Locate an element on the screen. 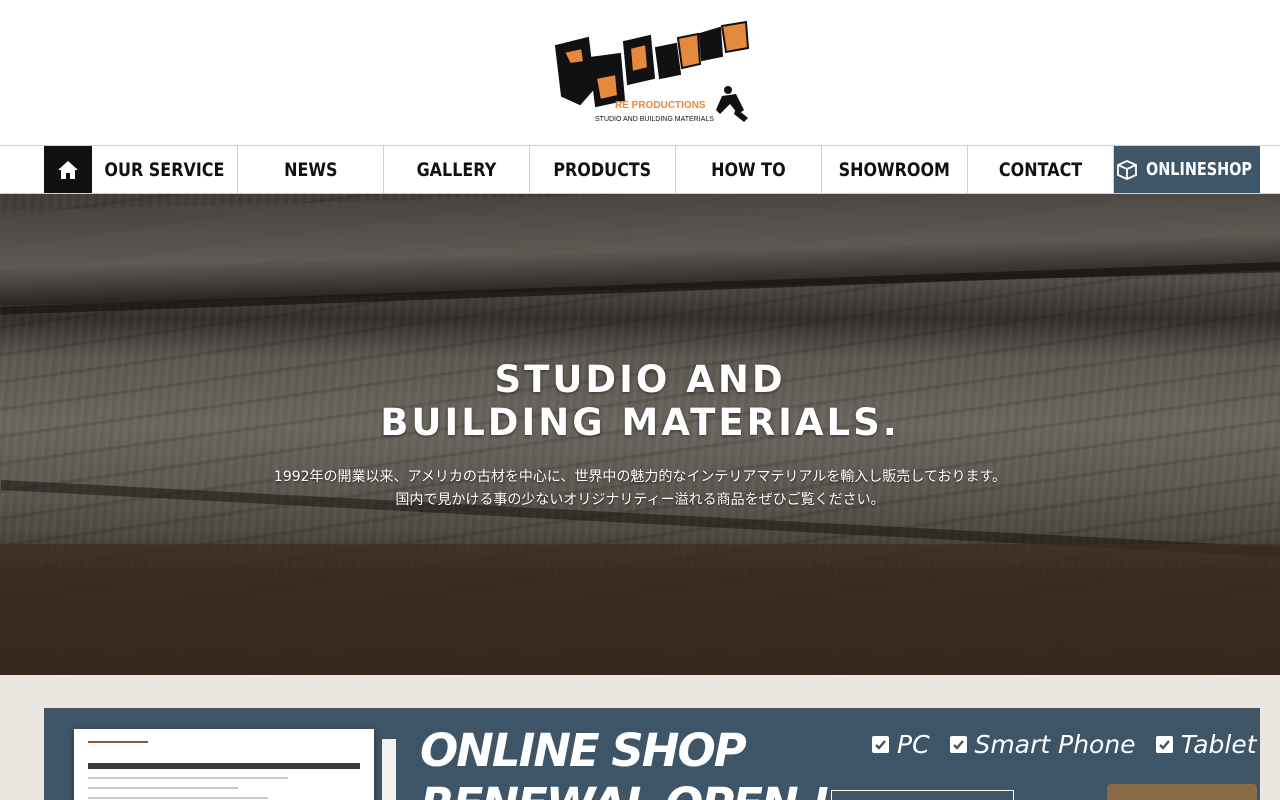  banner-button is located at coordinates (922, 795).